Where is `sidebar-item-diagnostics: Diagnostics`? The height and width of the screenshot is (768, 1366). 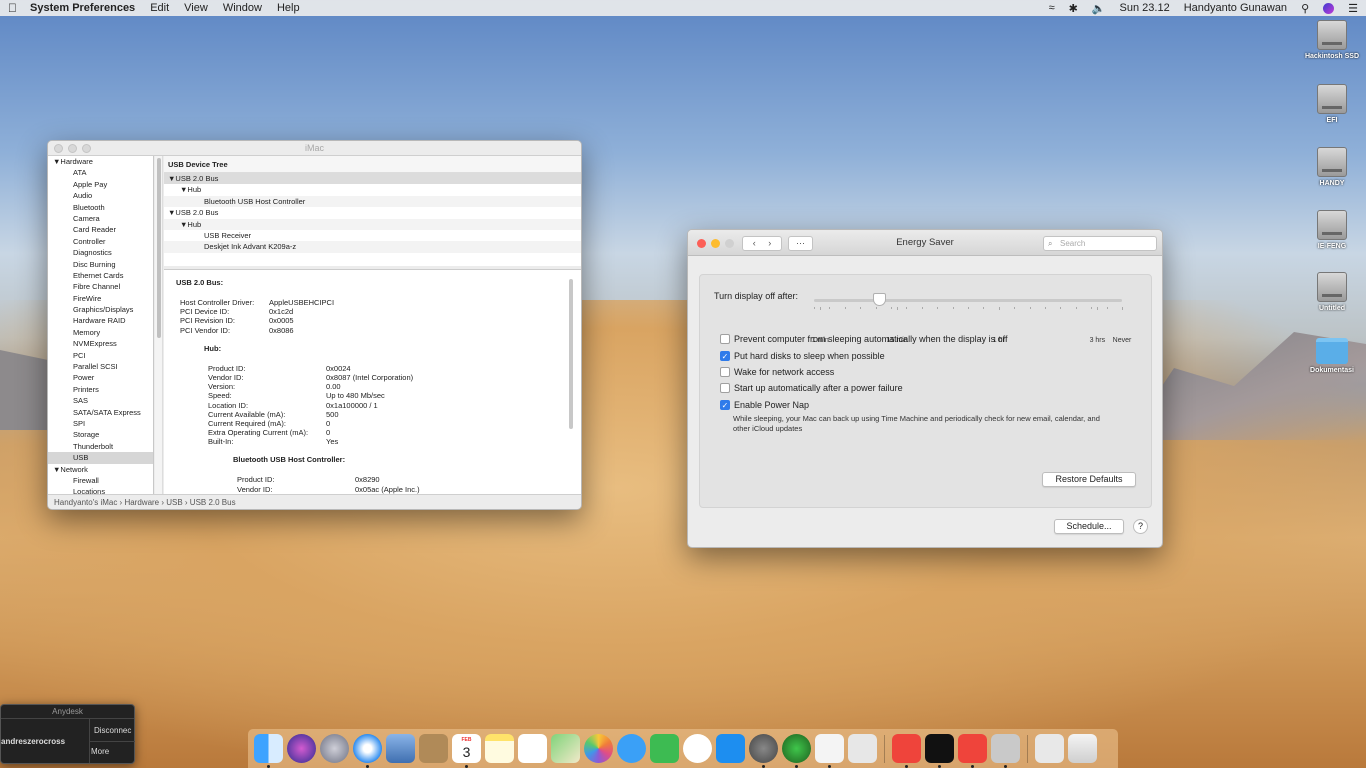
sidebar-item-diagnostics: Diagnostics is located at coordinates (100, 252).